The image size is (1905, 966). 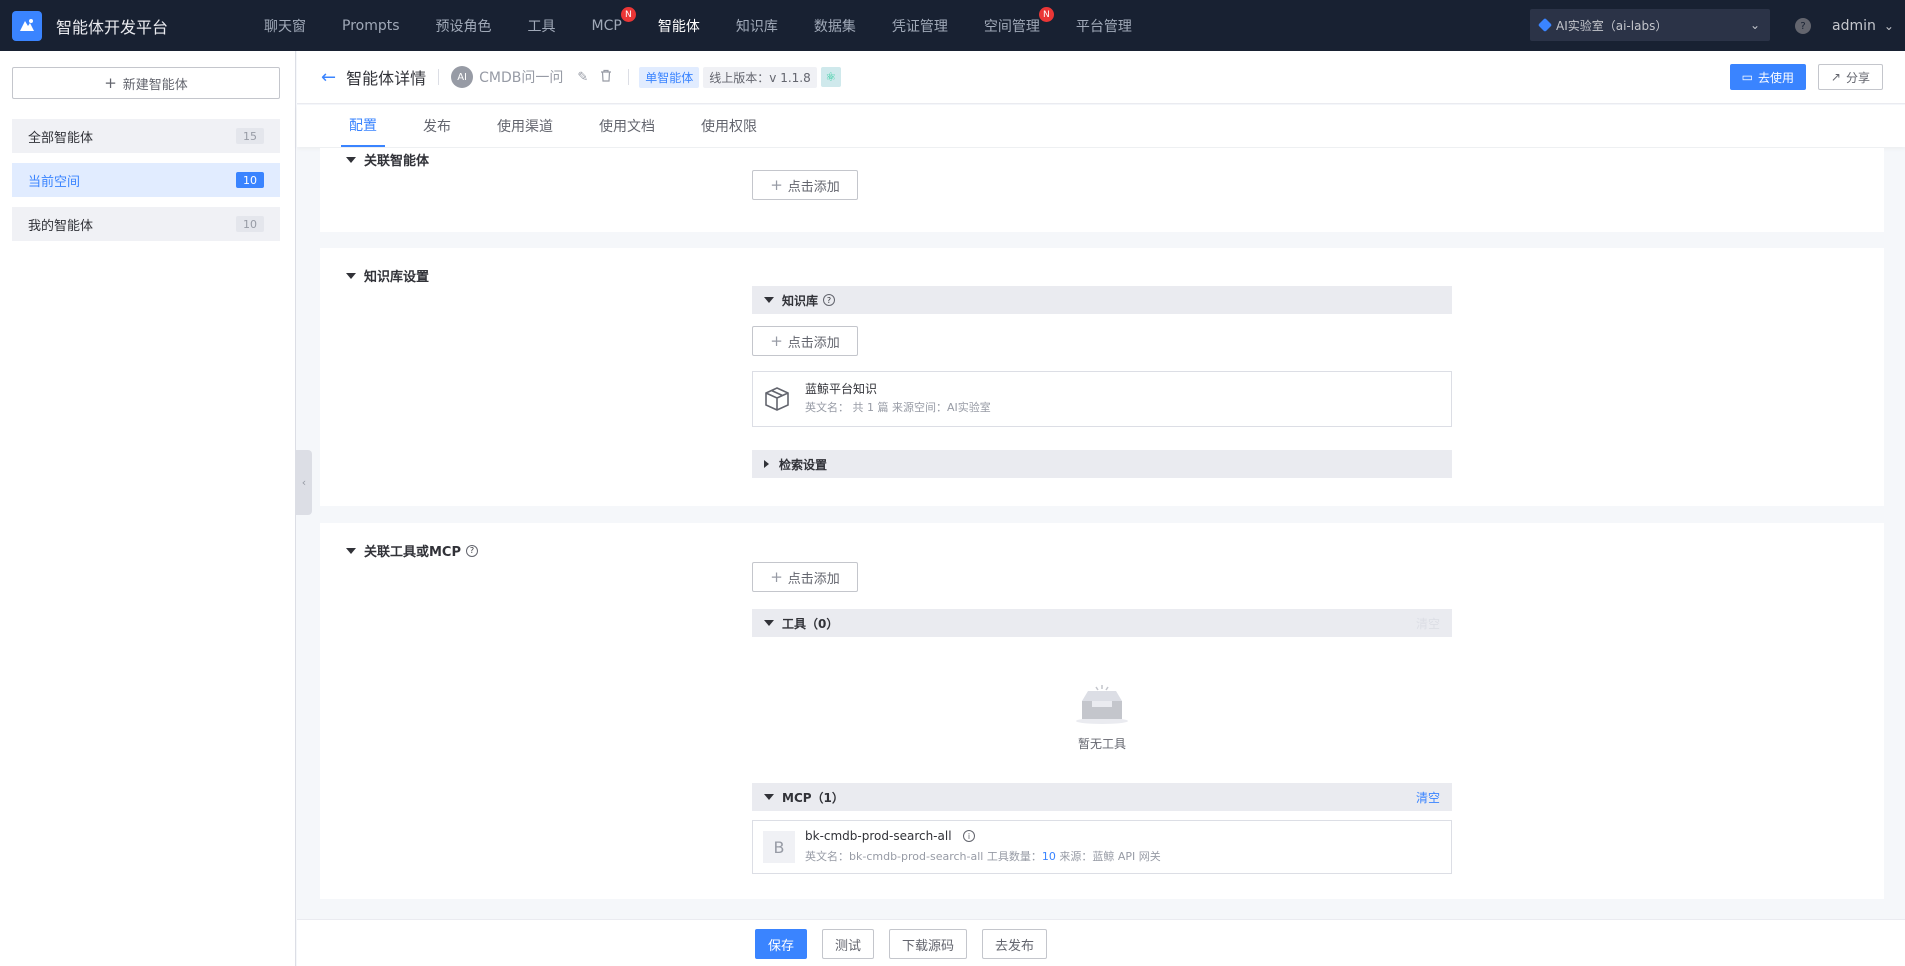 What do you see at coordinates (805, 185) in the screenshot?
I see `add-agent-button: + 点击添加` at bounding box center [805, 185].